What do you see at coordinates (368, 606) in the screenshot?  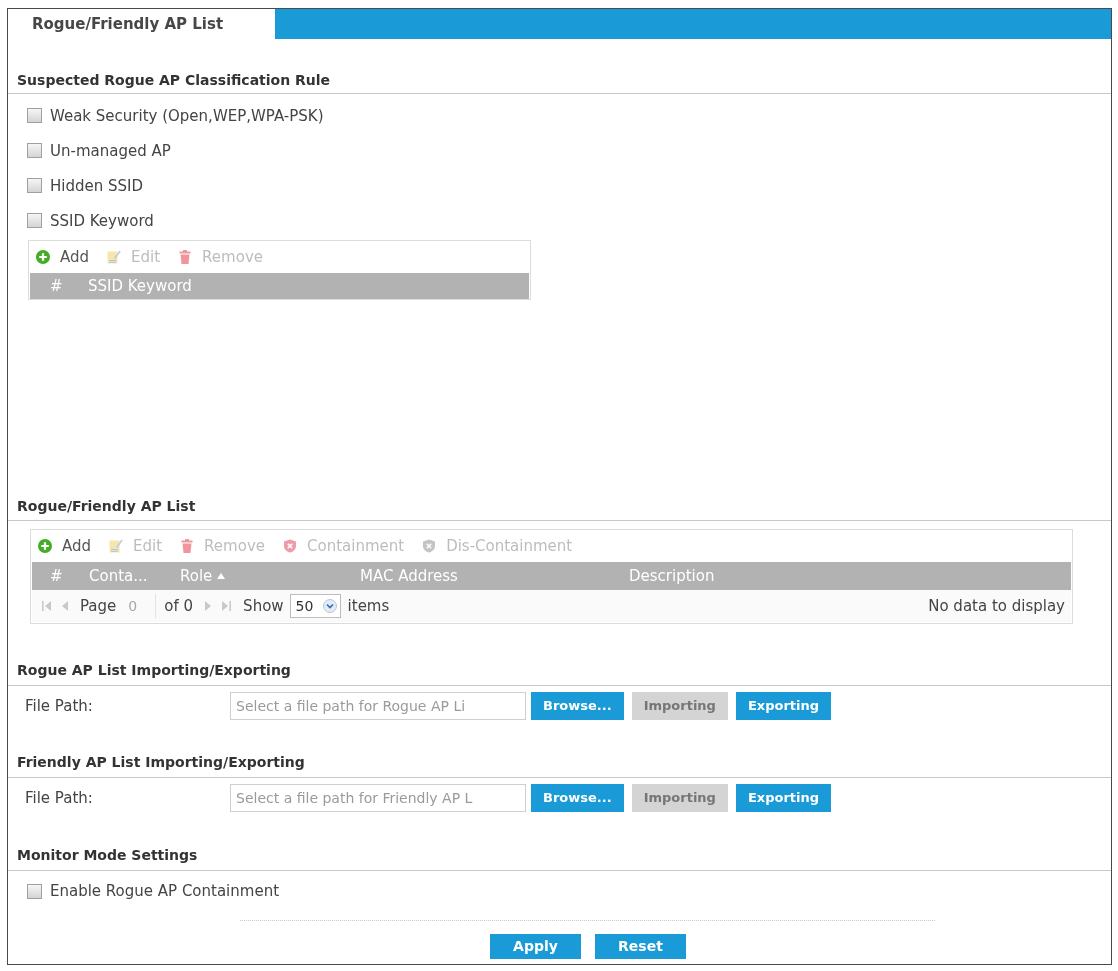 I see `items-label: items` at bounding box center [368, 606].